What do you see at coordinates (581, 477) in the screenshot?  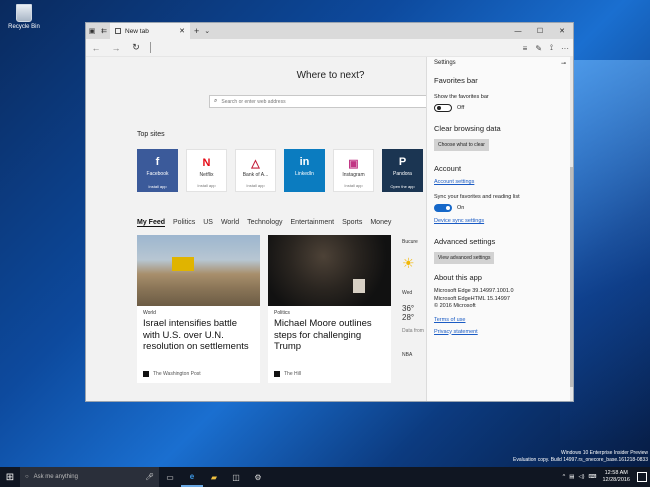 I see `volume-icon: ◁)` at bounding box center [581, 477].